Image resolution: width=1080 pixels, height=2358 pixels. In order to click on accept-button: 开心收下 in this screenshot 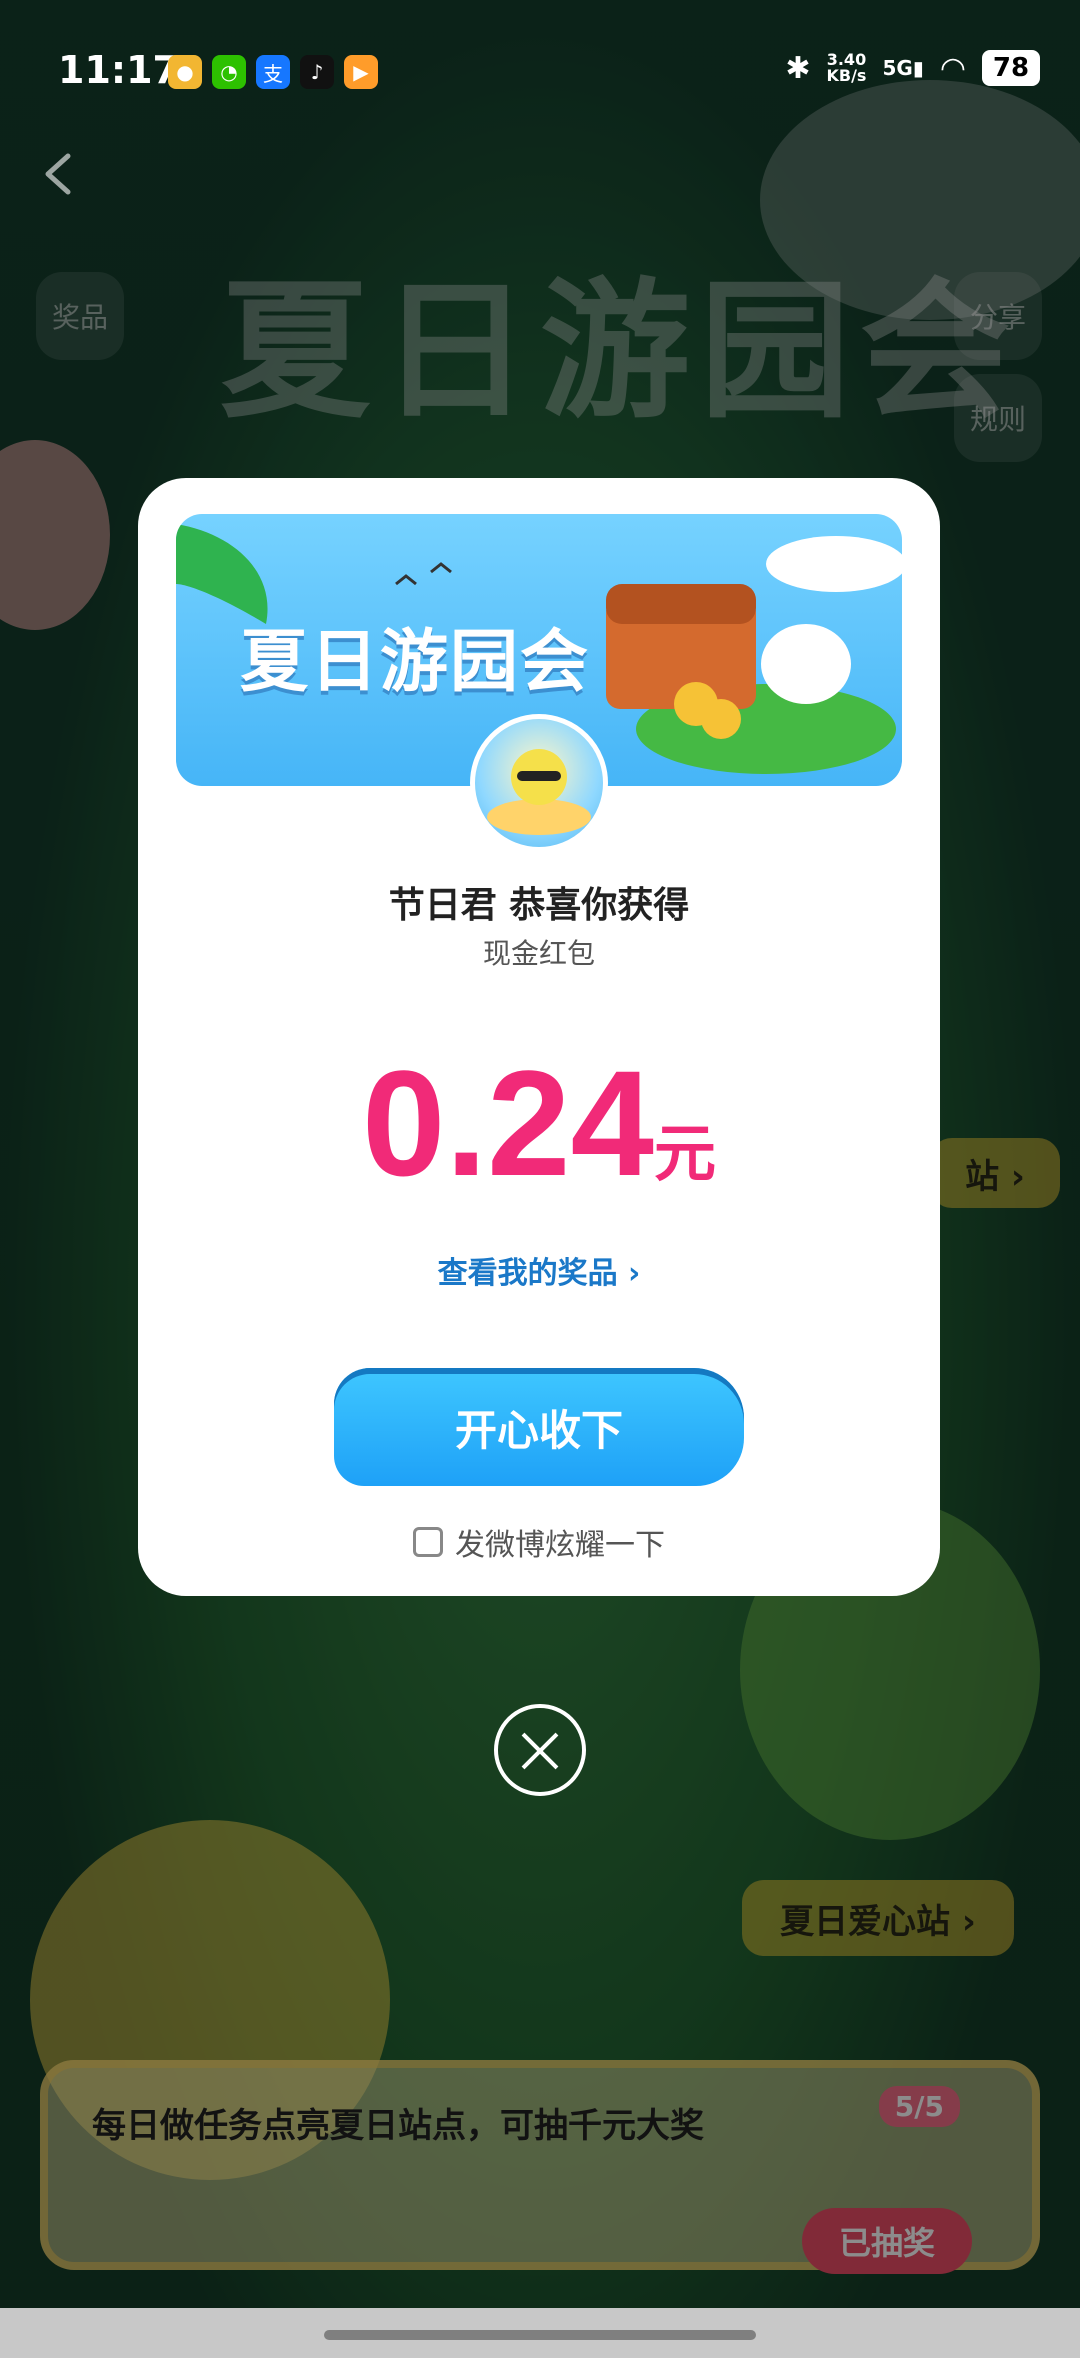, I will do `click(539, 1427)`.